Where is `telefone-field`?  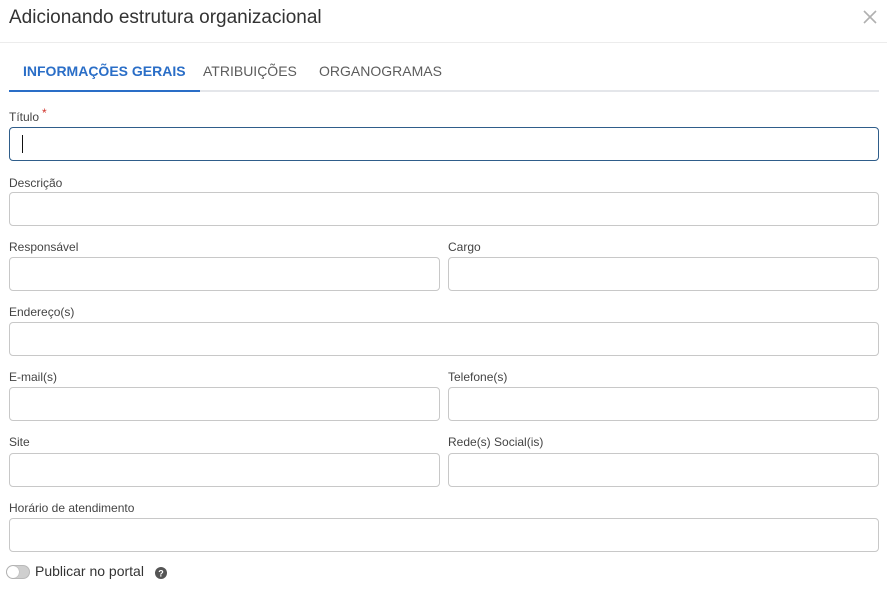
telefone-field is located at coordinates (663, 404).